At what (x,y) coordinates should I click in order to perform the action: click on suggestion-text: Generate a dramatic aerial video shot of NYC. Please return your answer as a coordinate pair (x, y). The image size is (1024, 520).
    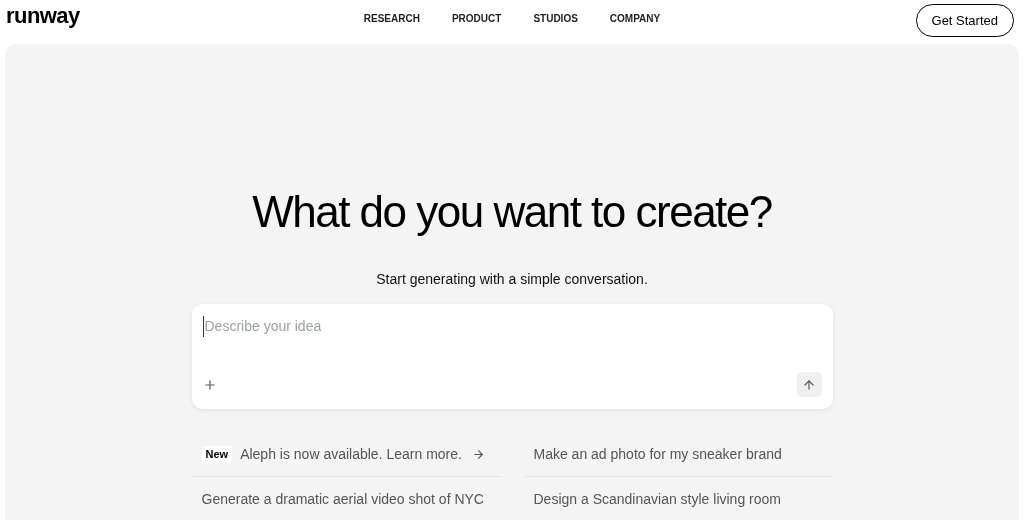
    Looking at the image, I should click on (342, 499).